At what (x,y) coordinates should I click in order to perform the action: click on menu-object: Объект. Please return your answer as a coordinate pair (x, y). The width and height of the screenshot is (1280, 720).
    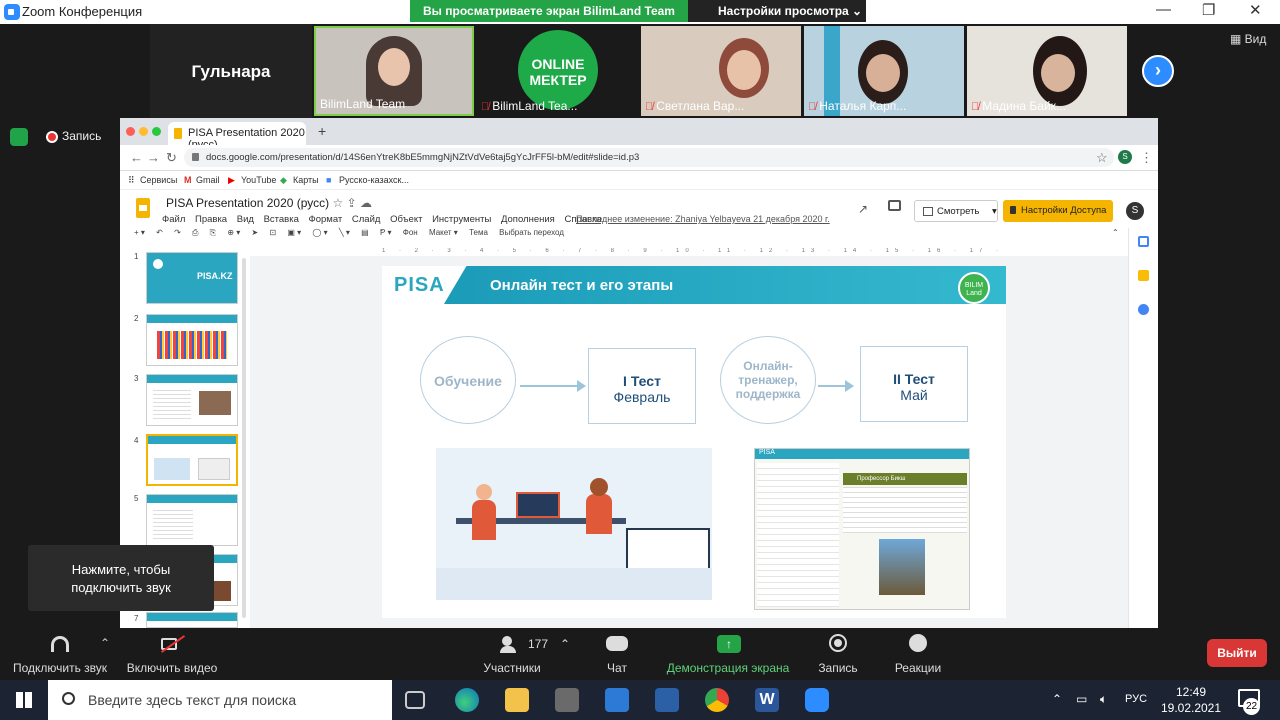
    Looking at the image, I should click on (406, 219).